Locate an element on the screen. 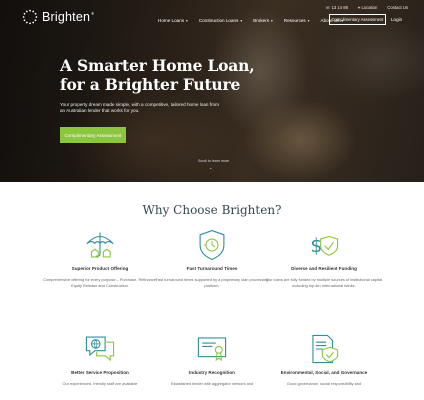 The image size is (424, 400). phone-number: 13 14 88 is located at coordinates (339, 7).